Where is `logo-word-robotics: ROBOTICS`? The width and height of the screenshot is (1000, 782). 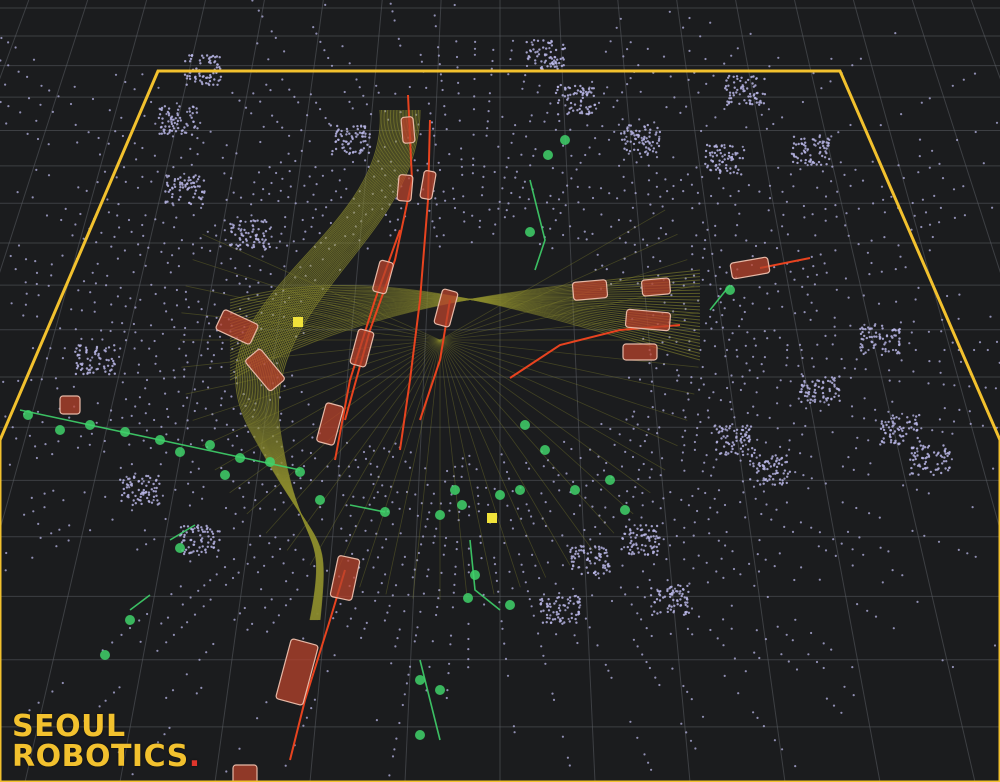
logo-word-robotics: ROBOTICS is located at coordinates (100, 756).